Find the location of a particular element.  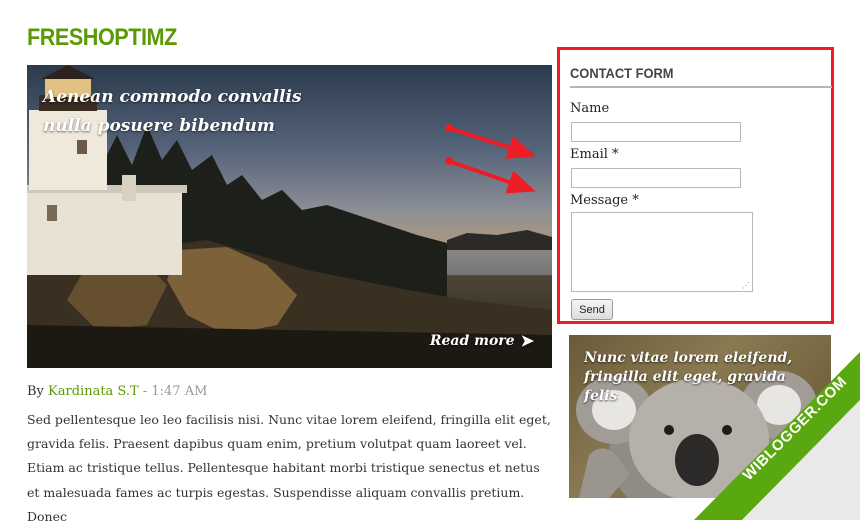

read-more-link: Read more ➤ is located at coordinates (482, 340).